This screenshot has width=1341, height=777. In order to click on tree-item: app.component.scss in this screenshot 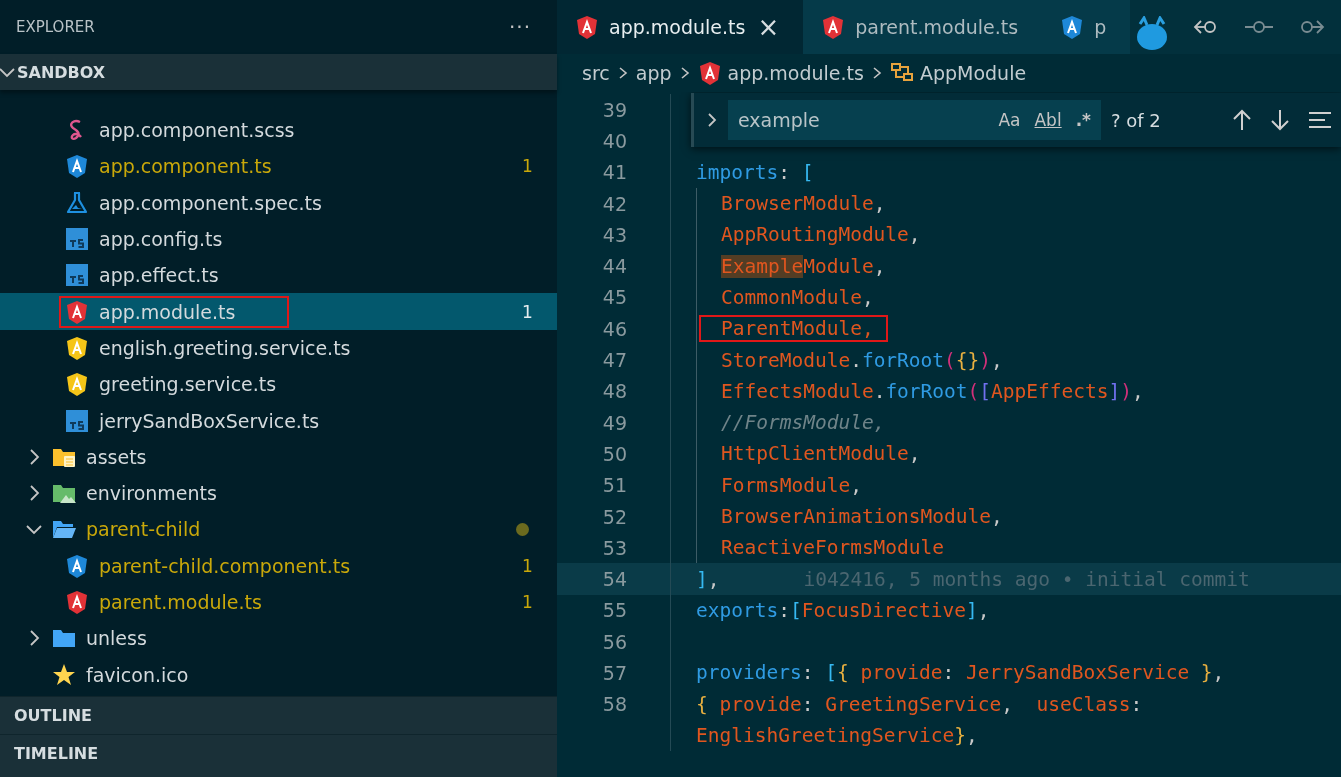, I will do `click(278, 130)`.